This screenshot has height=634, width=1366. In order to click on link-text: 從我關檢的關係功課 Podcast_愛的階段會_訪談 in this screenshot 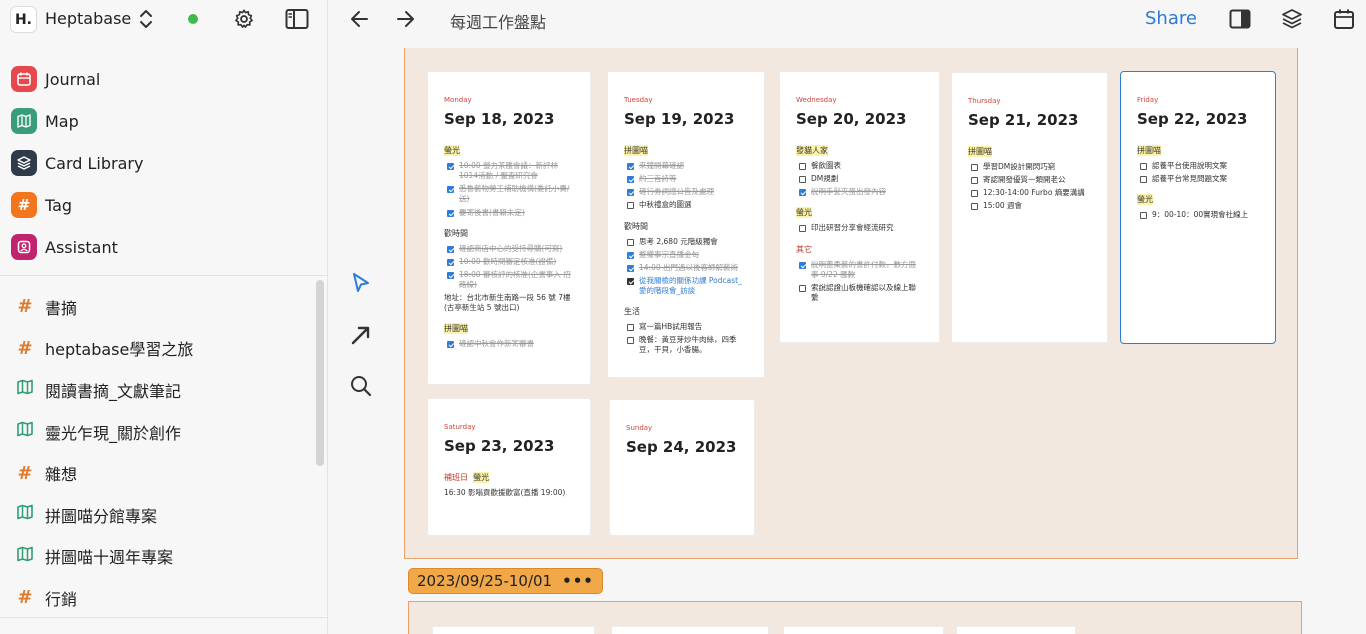, I will do `click(693, 286)`.